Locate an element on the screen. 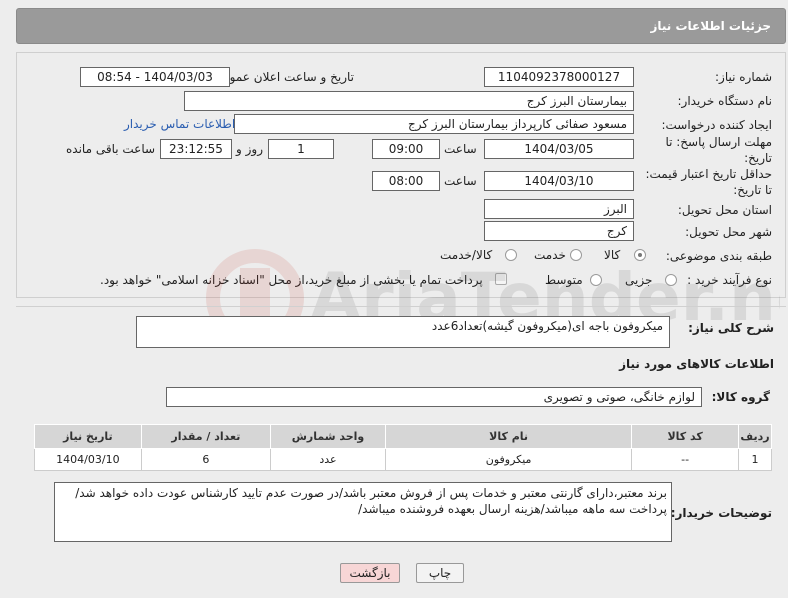 This screenshot has width=788, height=598. creator-label: ایجاد کننده درخواست: is located at coordinates (716, 125).